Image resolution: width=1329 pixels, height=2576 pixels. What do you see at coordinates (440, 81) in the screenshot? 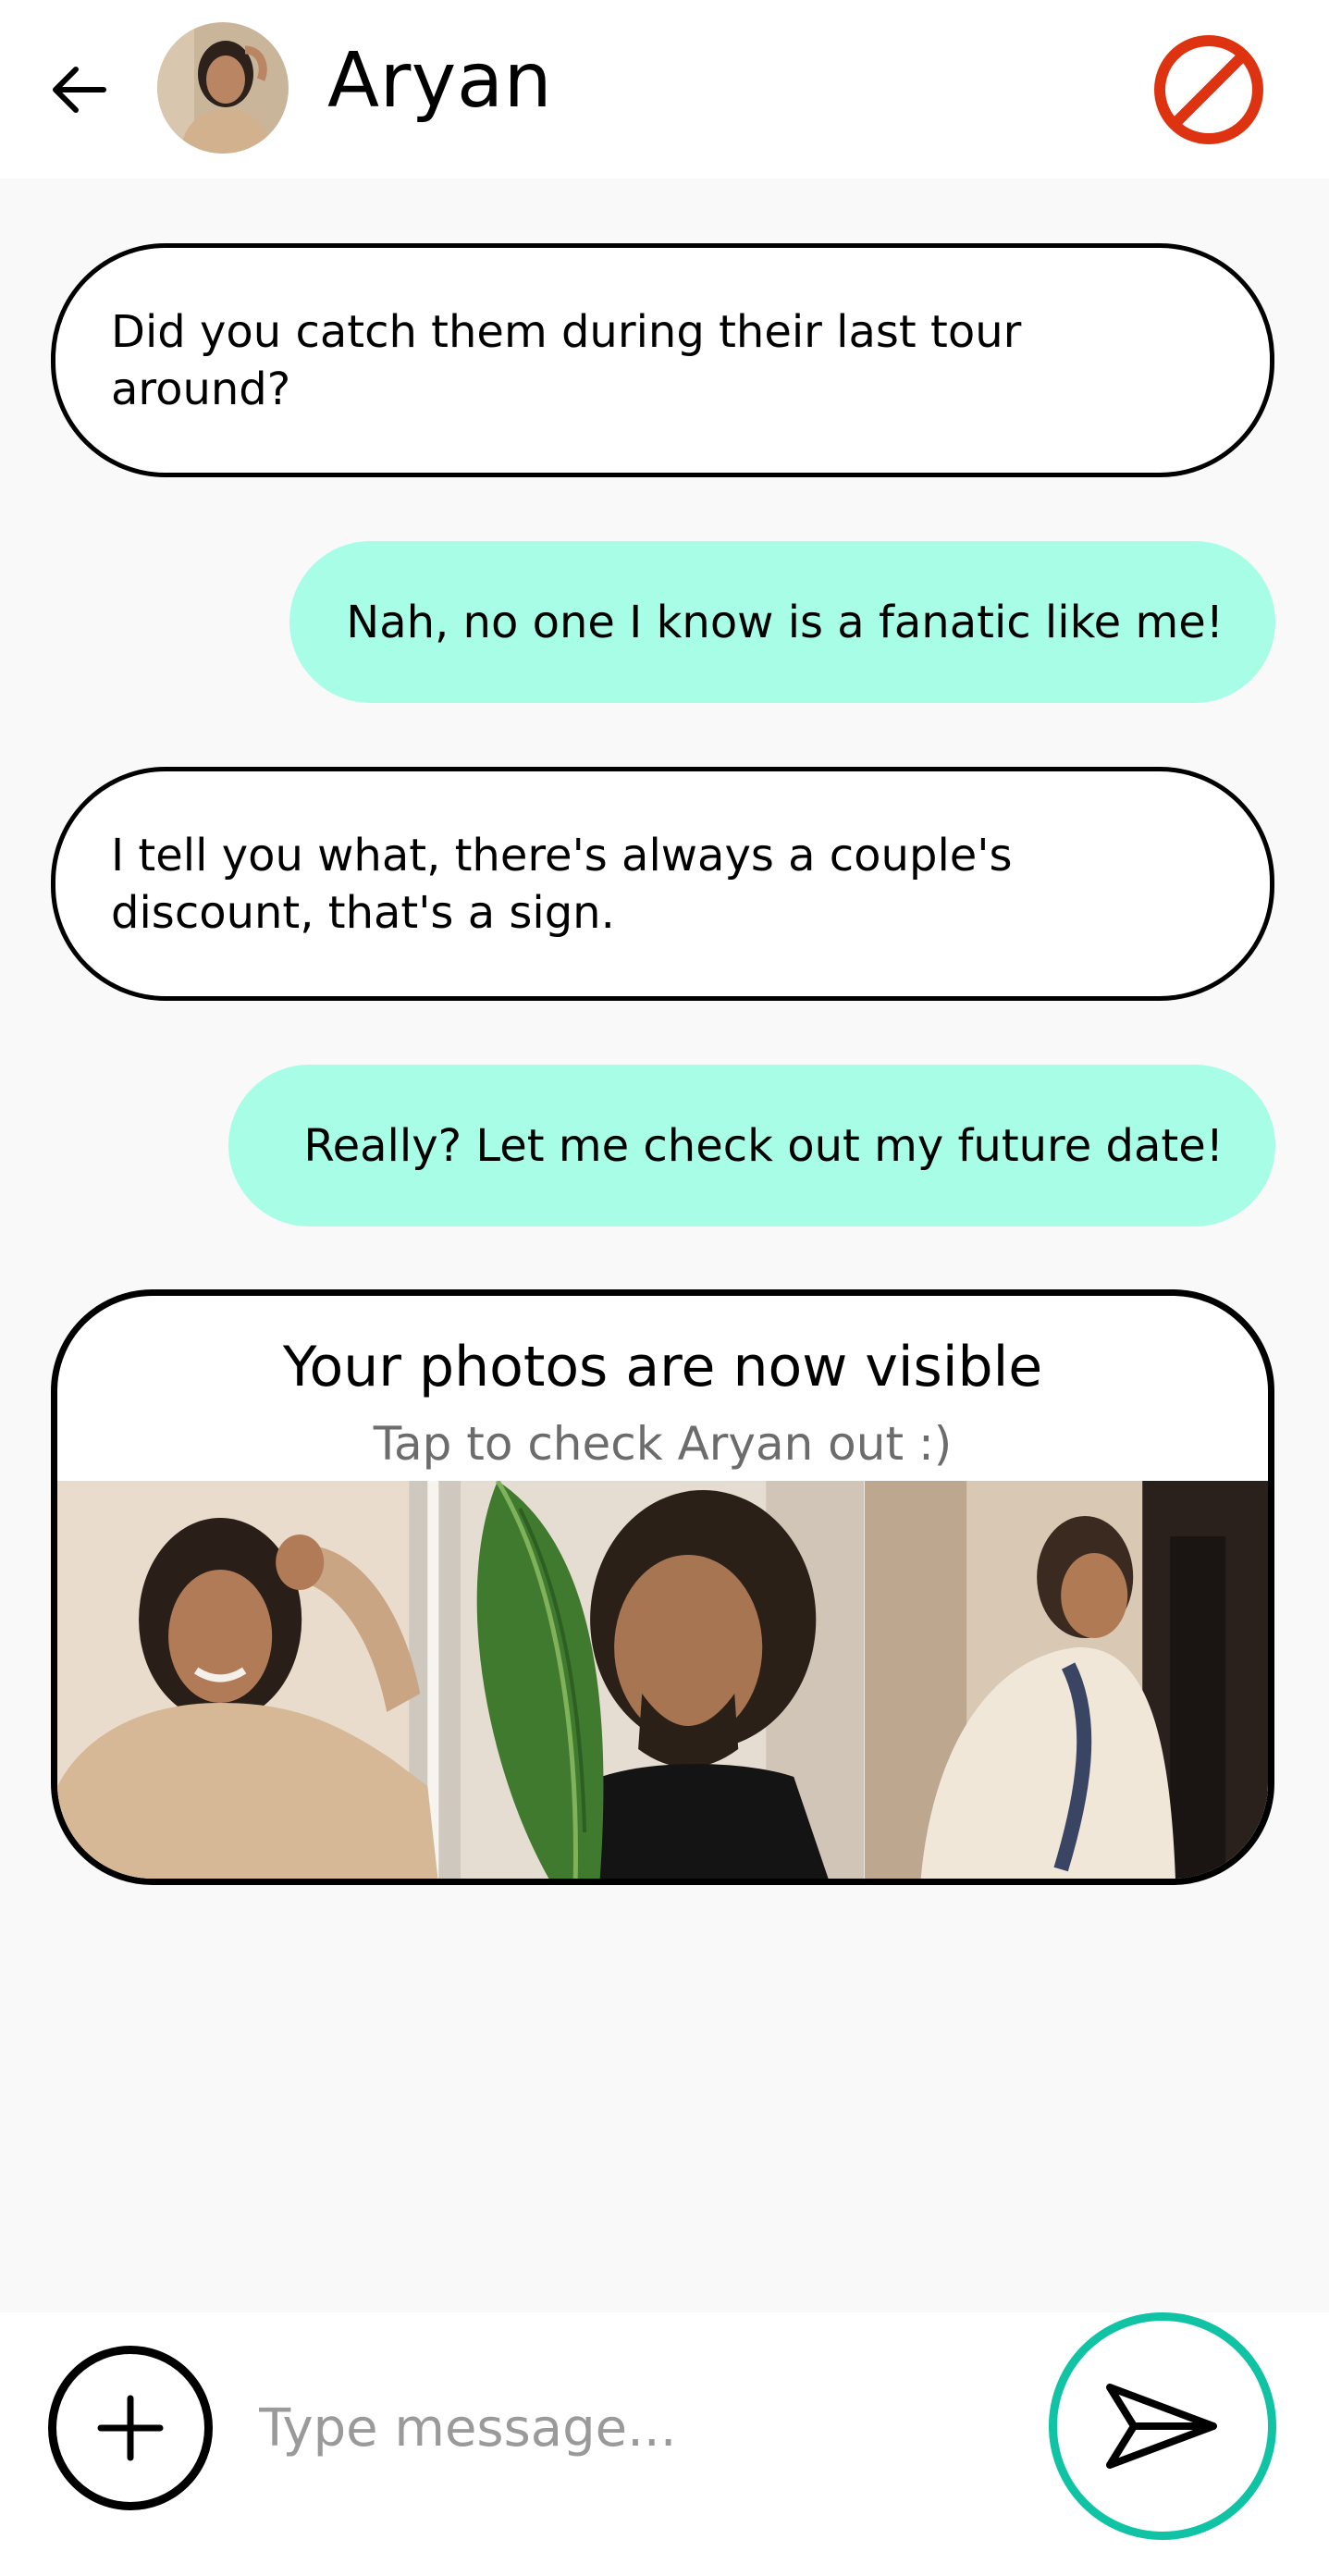
I see `contact-name: Aryan` at bounding box center [440, 81].